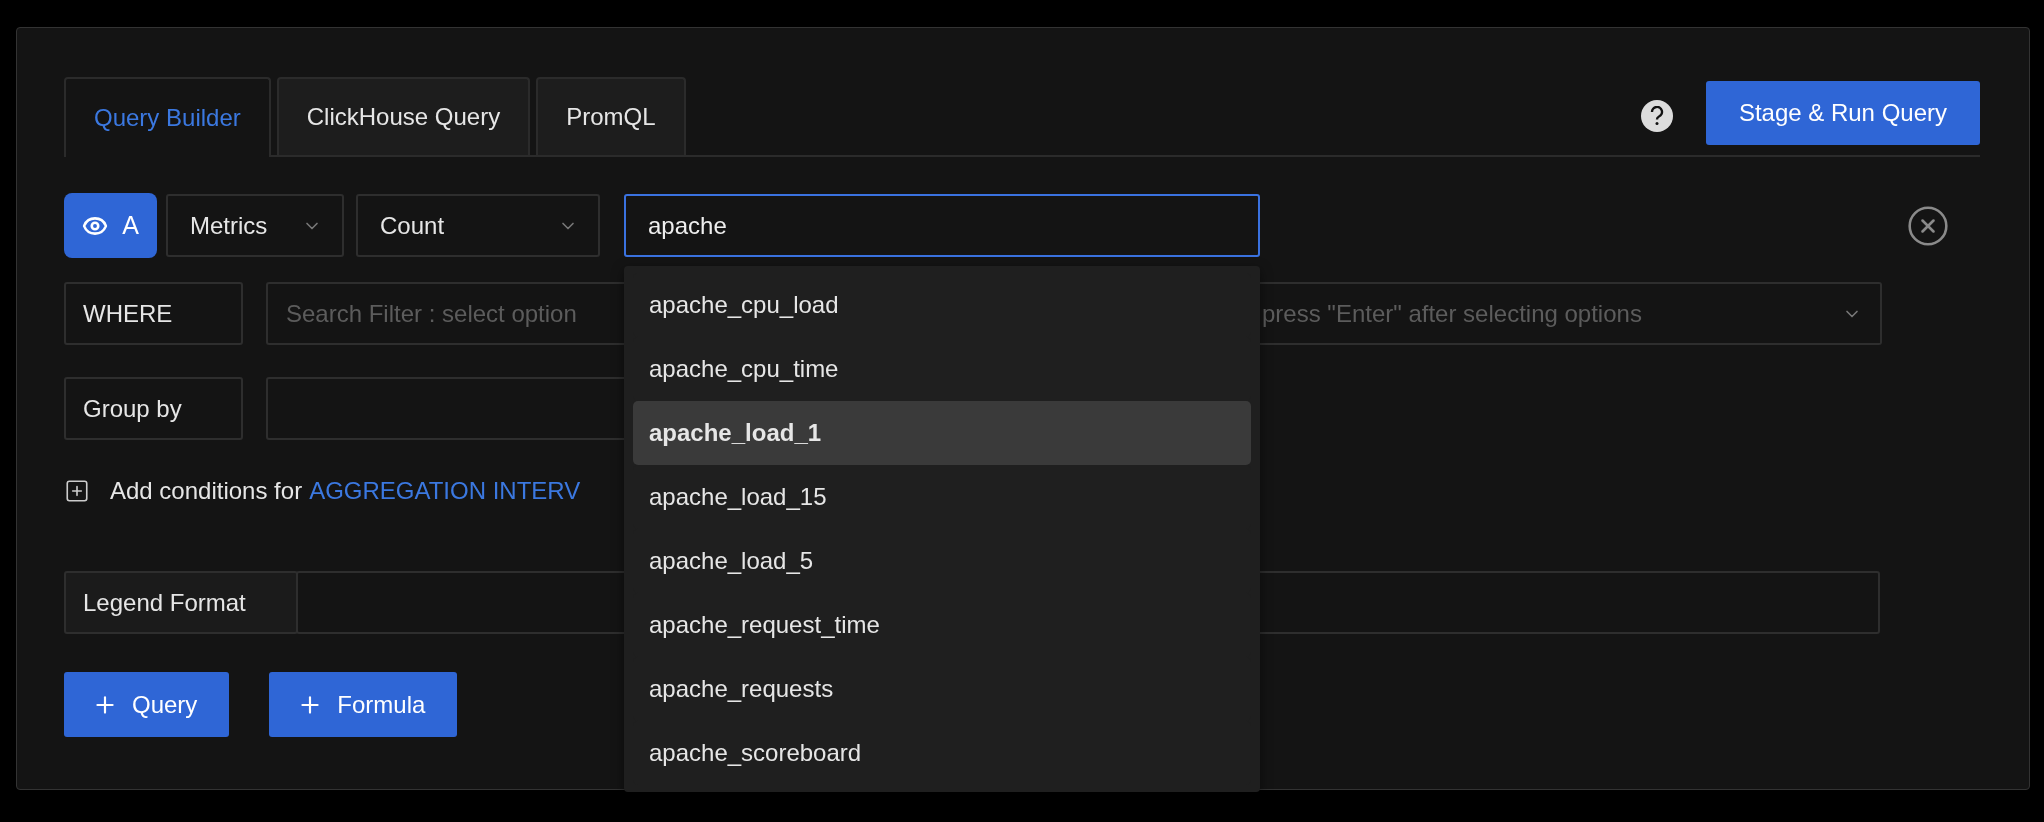  What do you see at coordinates (1452, 313) in the screenshot?
I see `filter-placeholder: press "Enter" after selecting options` at bounding box center [1452, 313].